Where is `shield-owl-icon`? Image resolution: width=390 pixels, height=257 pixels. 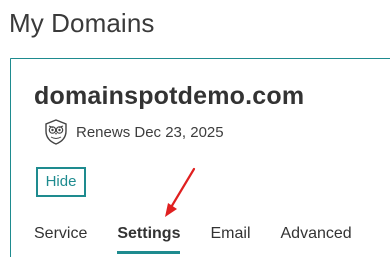 shield-owl-icon is located at coordinates (56, 132).